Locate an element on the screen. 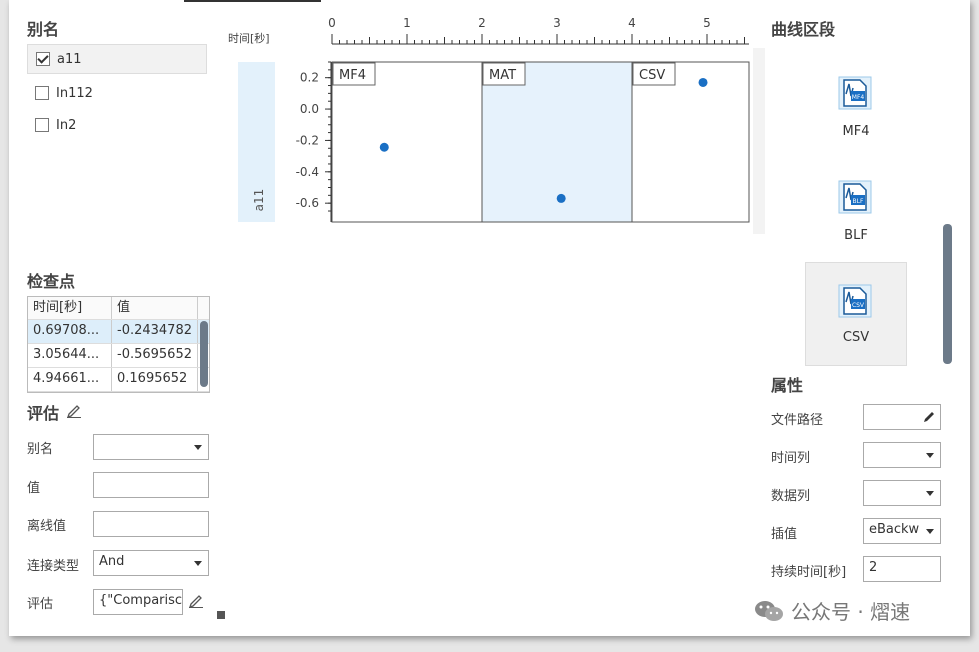 The height and width of the screenshot is (652, 979). csv-badge-text: CSV is located at coordinates (858, 305).